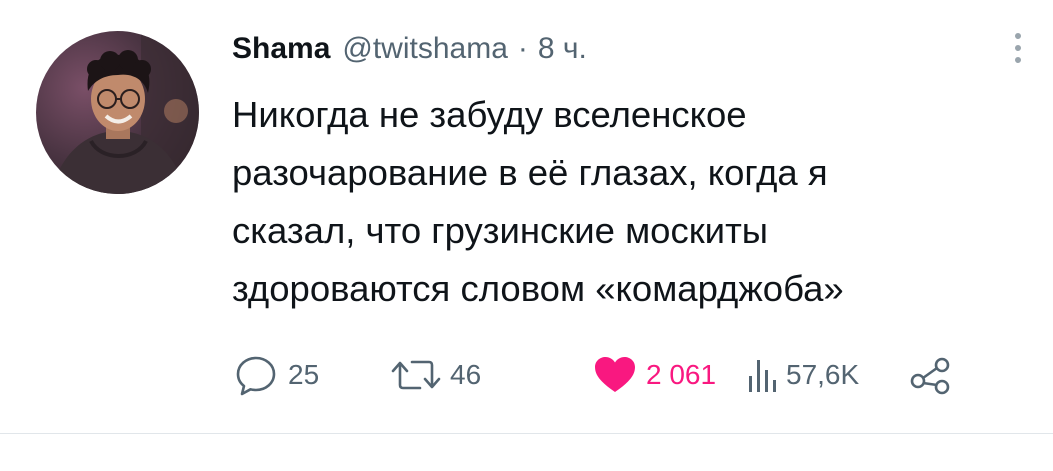 This screenshot has width=1053, height=471. What do you see at coordinates (425, 49) in the screenshot?
I see `author-handle: @twitshama` at bounding box center [425, 49].